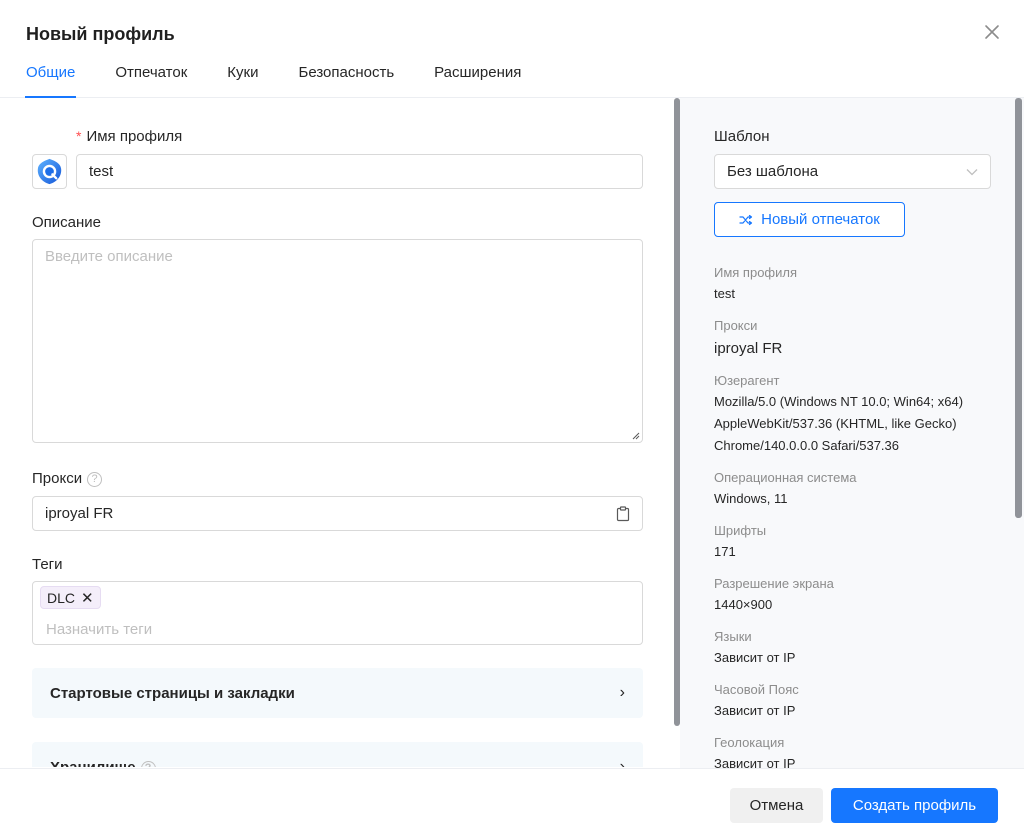  What do you see at coordinates (512, 804) in the screenshot?
I see `dialog-footer: Отмена Создать профиль` at bounding box center [512, 804].